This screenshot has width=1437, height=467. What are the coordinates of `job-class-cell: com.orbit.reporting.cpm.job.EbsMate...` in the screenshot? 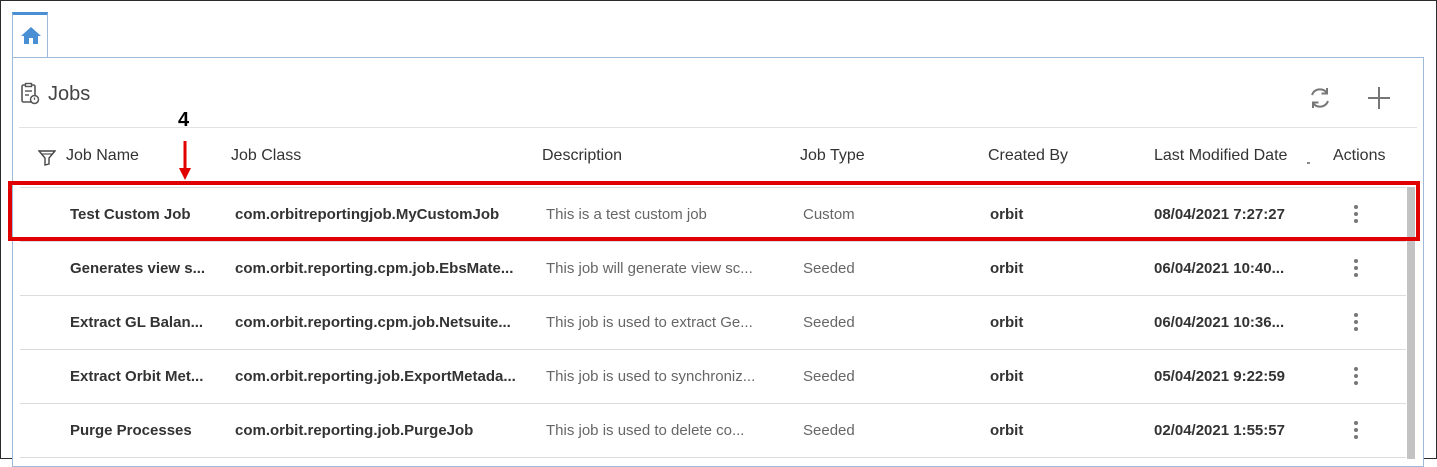 It's located at (374, 268).